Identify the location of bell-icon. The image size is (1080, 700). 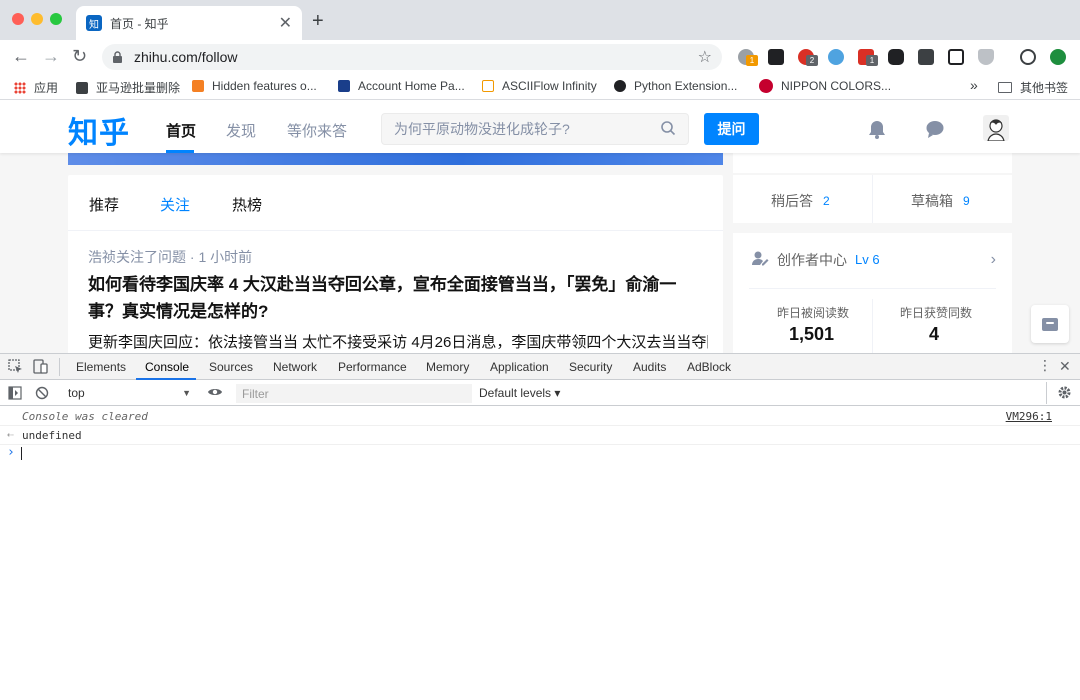
(877, 129).